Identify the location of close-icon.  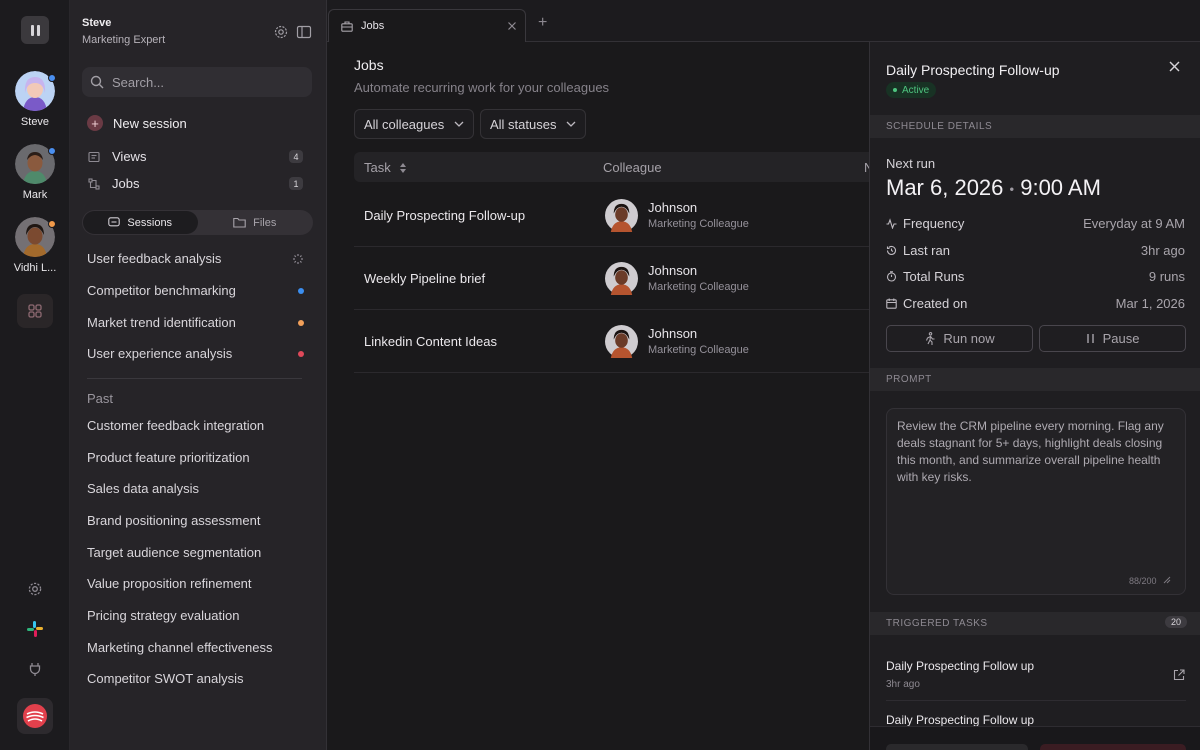
(1174, 66).